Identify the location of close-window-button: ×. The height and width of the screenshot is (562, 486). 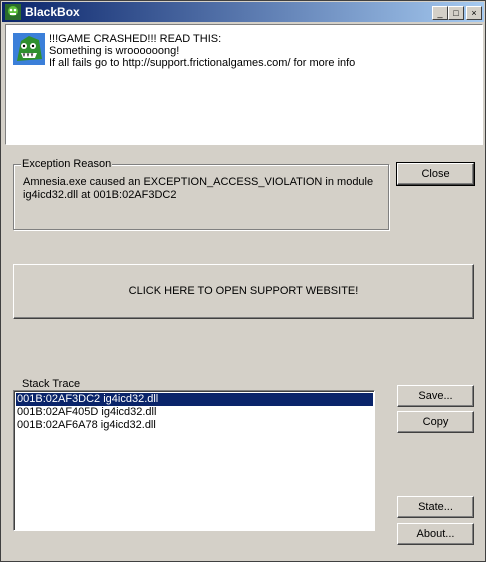
(474, 13).